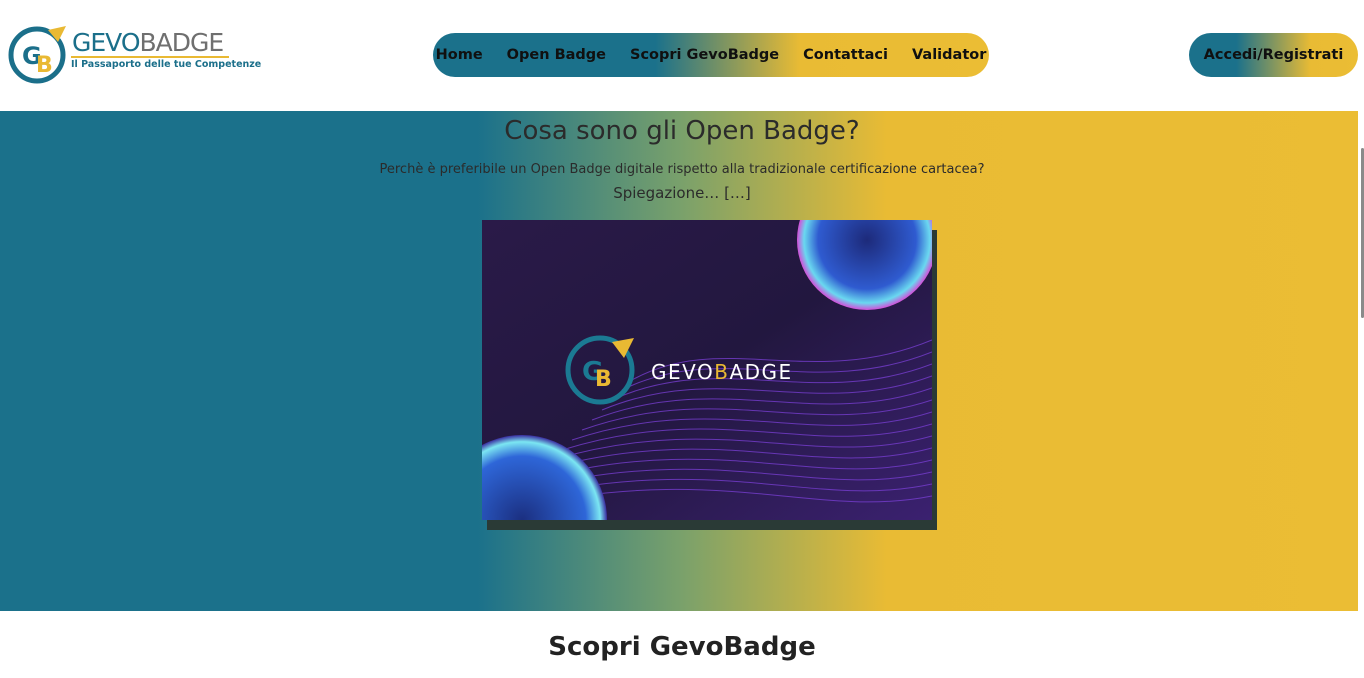 The image size is (1364, 678). What do you see at coordinates (704, 55) in the screenshot?
I see `nav-scopri-gevobadge: Scopri GevoBadge` at bounding box center [704, 55].